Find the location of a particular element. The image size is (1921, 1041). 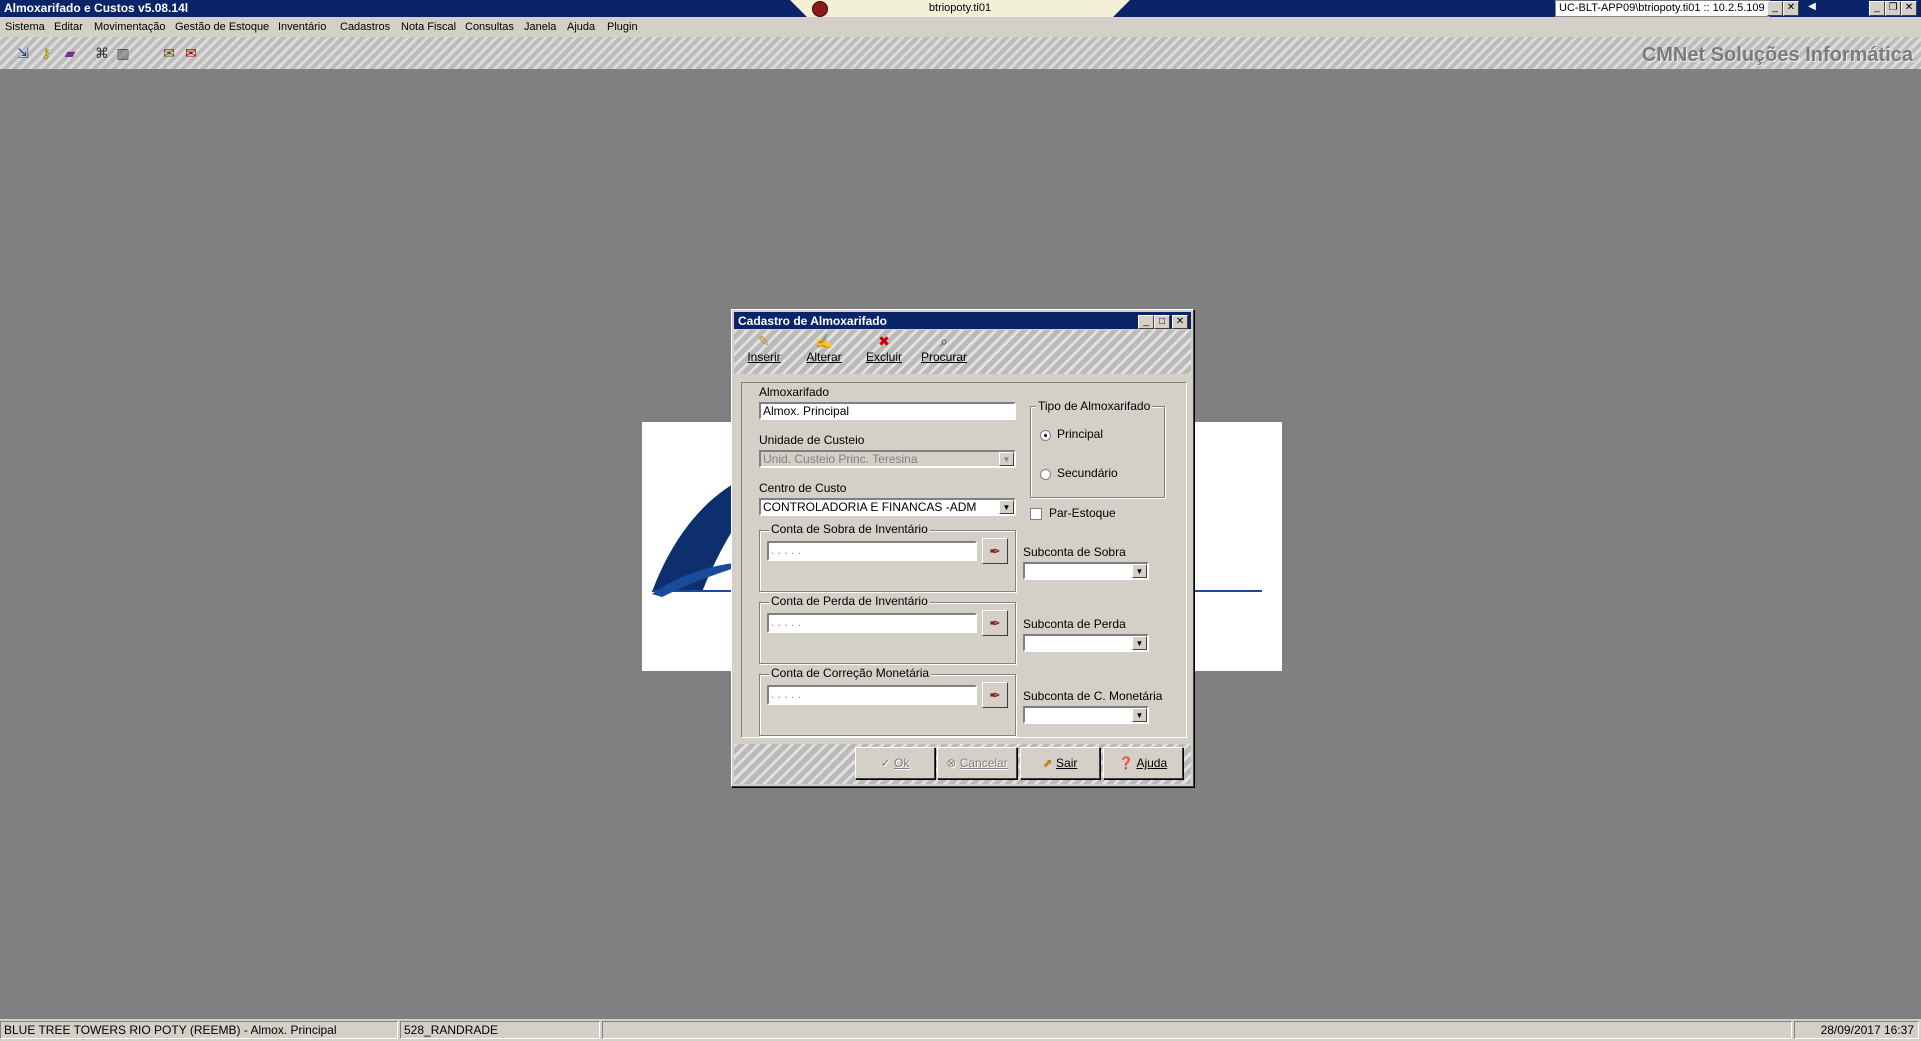

tipo-secundario-radio is located at coordinates (1045, 474).